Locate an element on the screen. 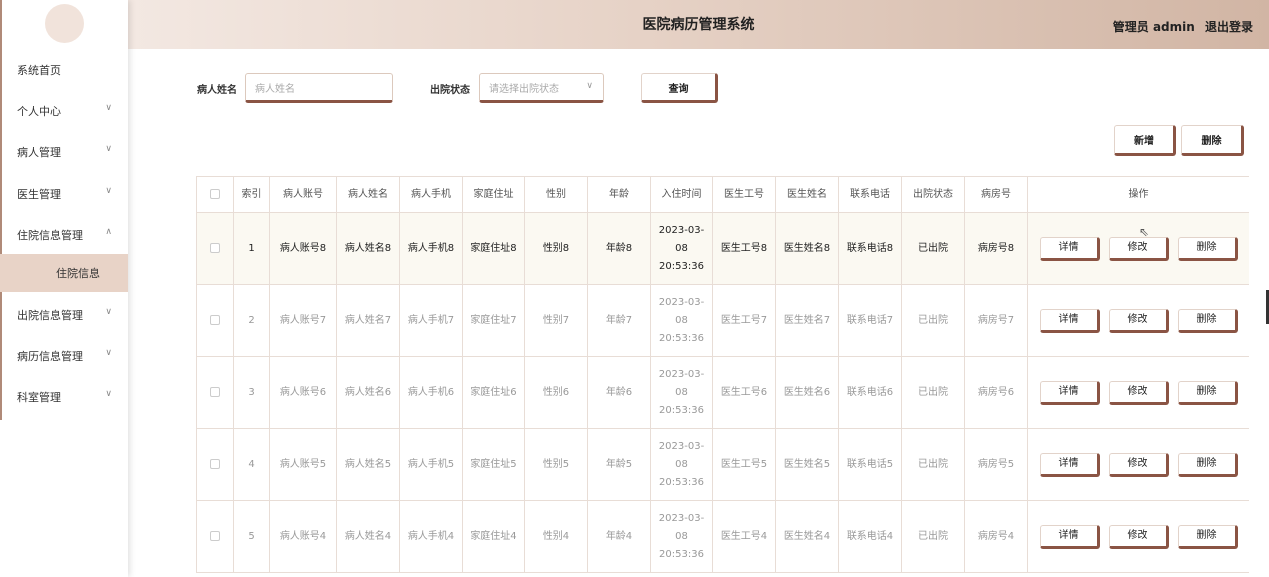 This screenshot has width=1269, height=577. add-button: 新增 is located at coordinates (1145, 140).